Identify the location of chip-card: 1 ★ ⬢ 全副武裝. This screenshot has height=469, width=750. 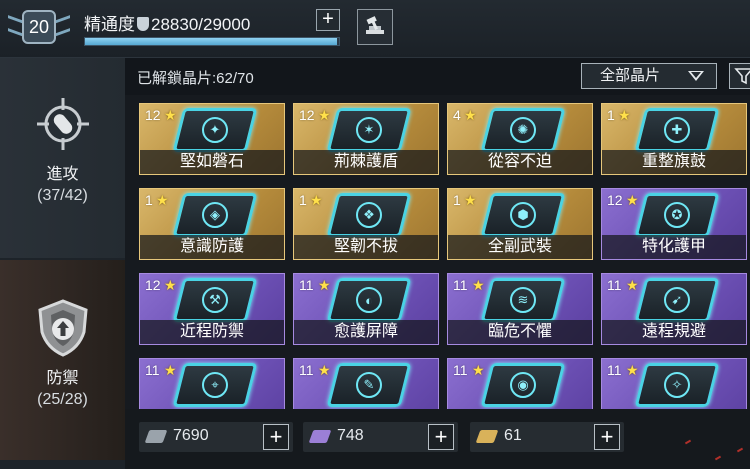
(520, 224).